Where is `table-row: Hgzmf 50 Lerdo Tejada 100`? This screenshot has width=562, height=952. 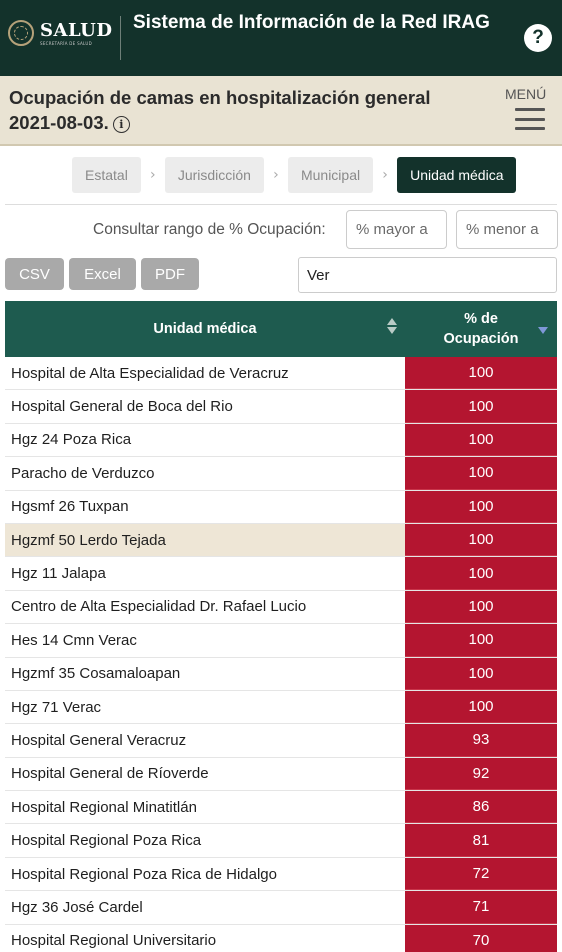 table-row: Hgzmf 50 Lerdo Tejada 100 is located at coordinates (281, 540).